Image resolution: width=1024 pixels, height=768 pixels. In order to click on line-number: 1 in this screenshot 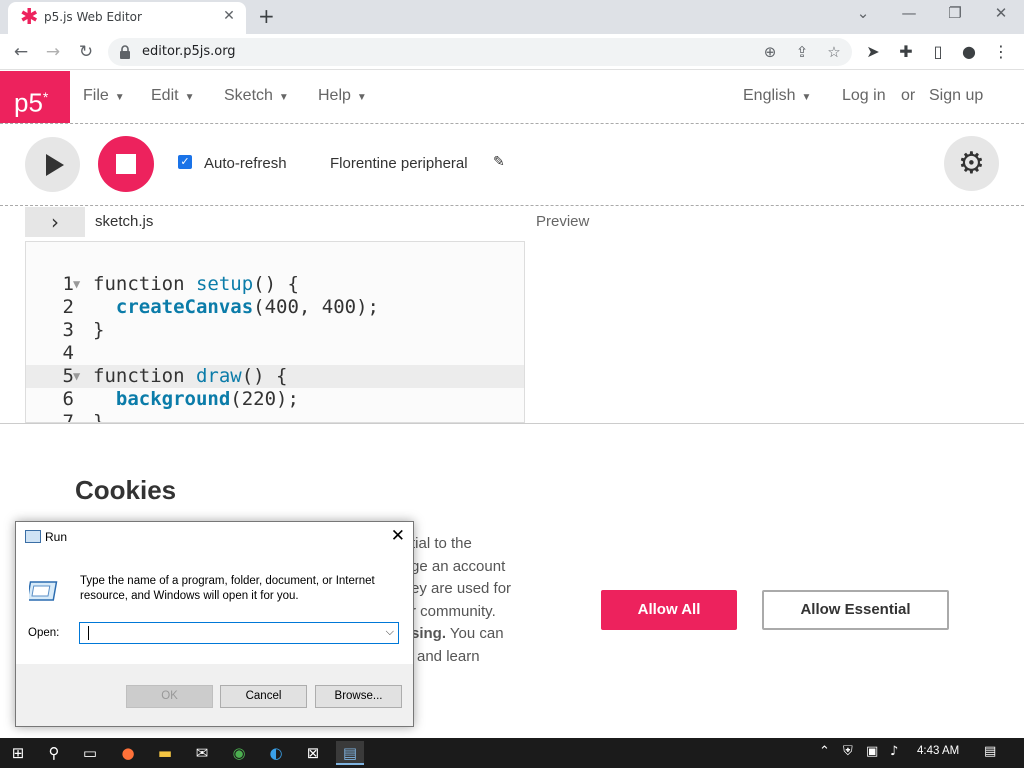, I will do `click(68, 284)`.